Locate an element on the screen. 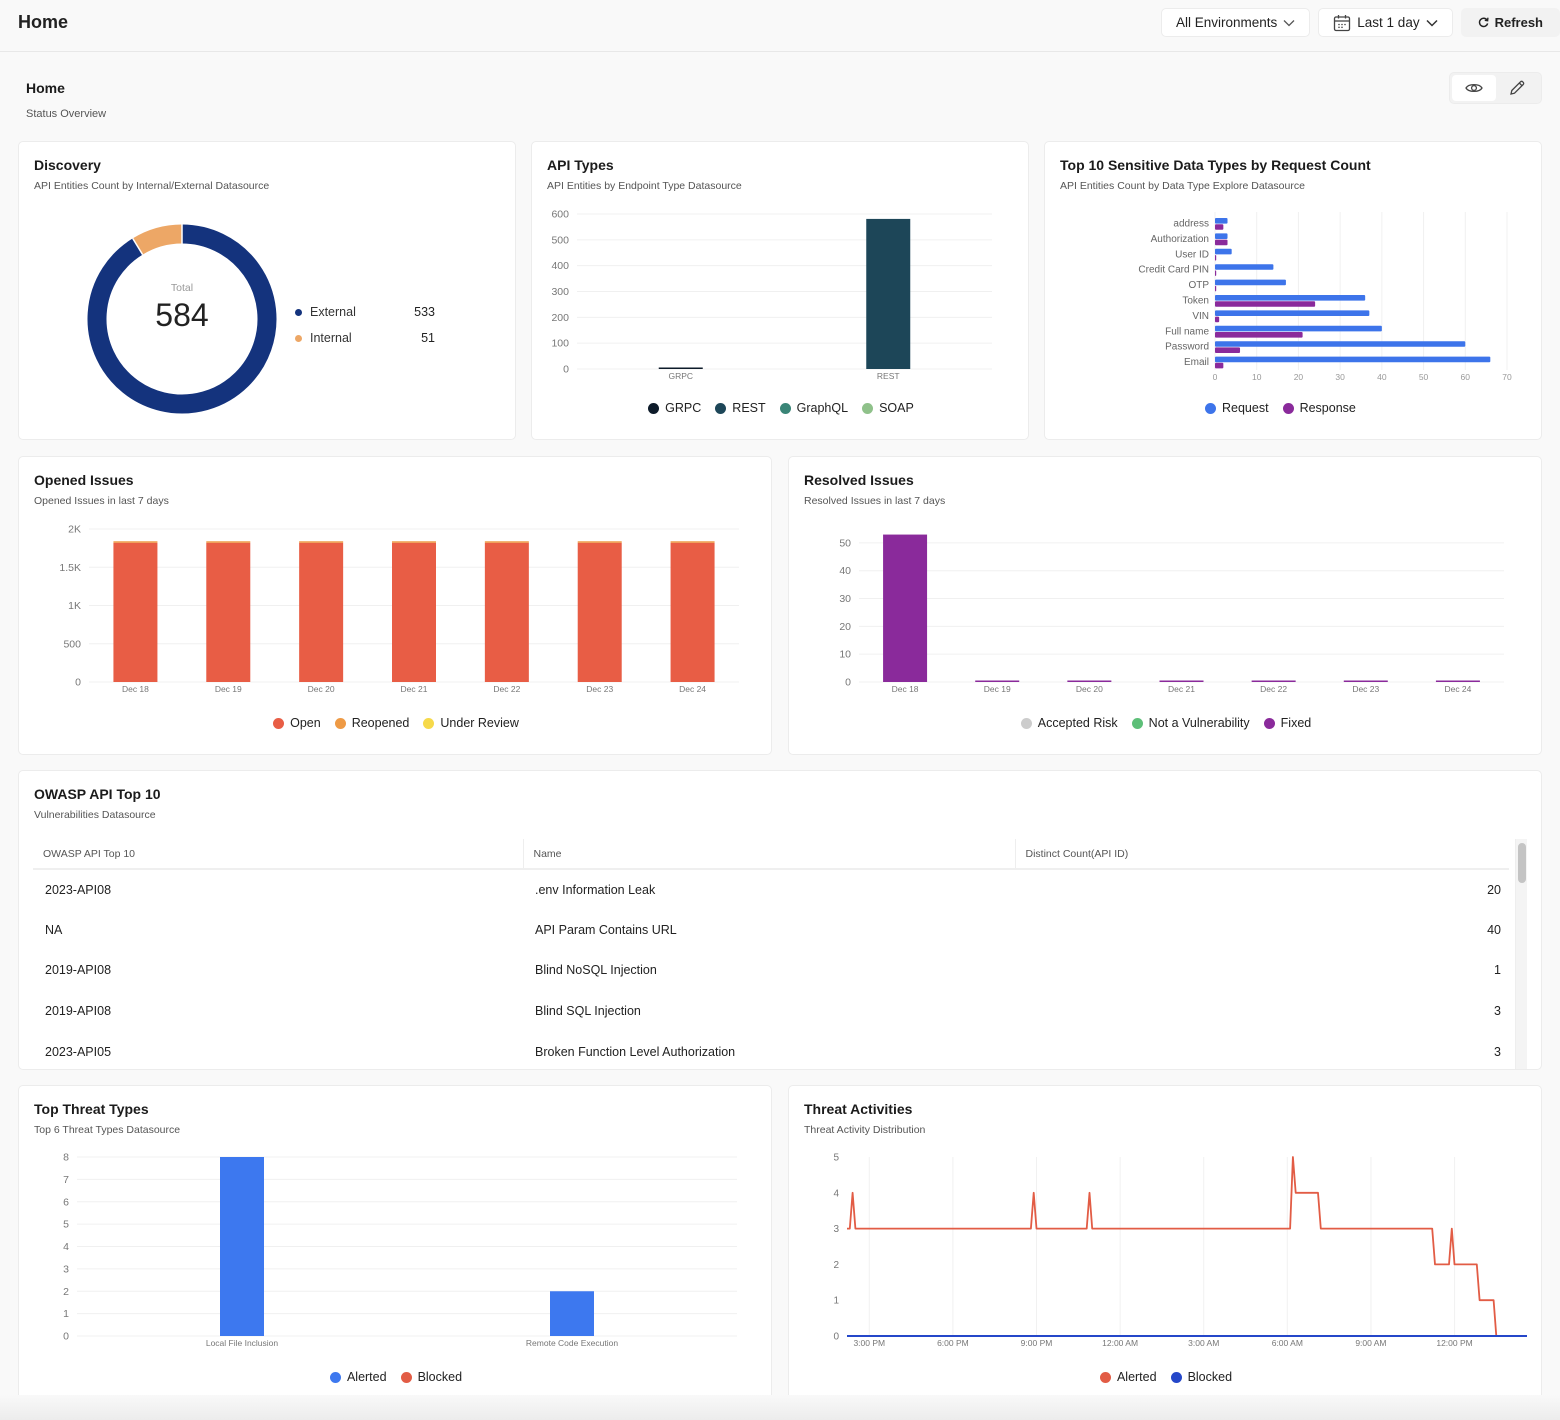 The width and height of the screenshot is (1560, 1420). cell-name: Blind SQL Injection is located at coordinates (588, 1011).